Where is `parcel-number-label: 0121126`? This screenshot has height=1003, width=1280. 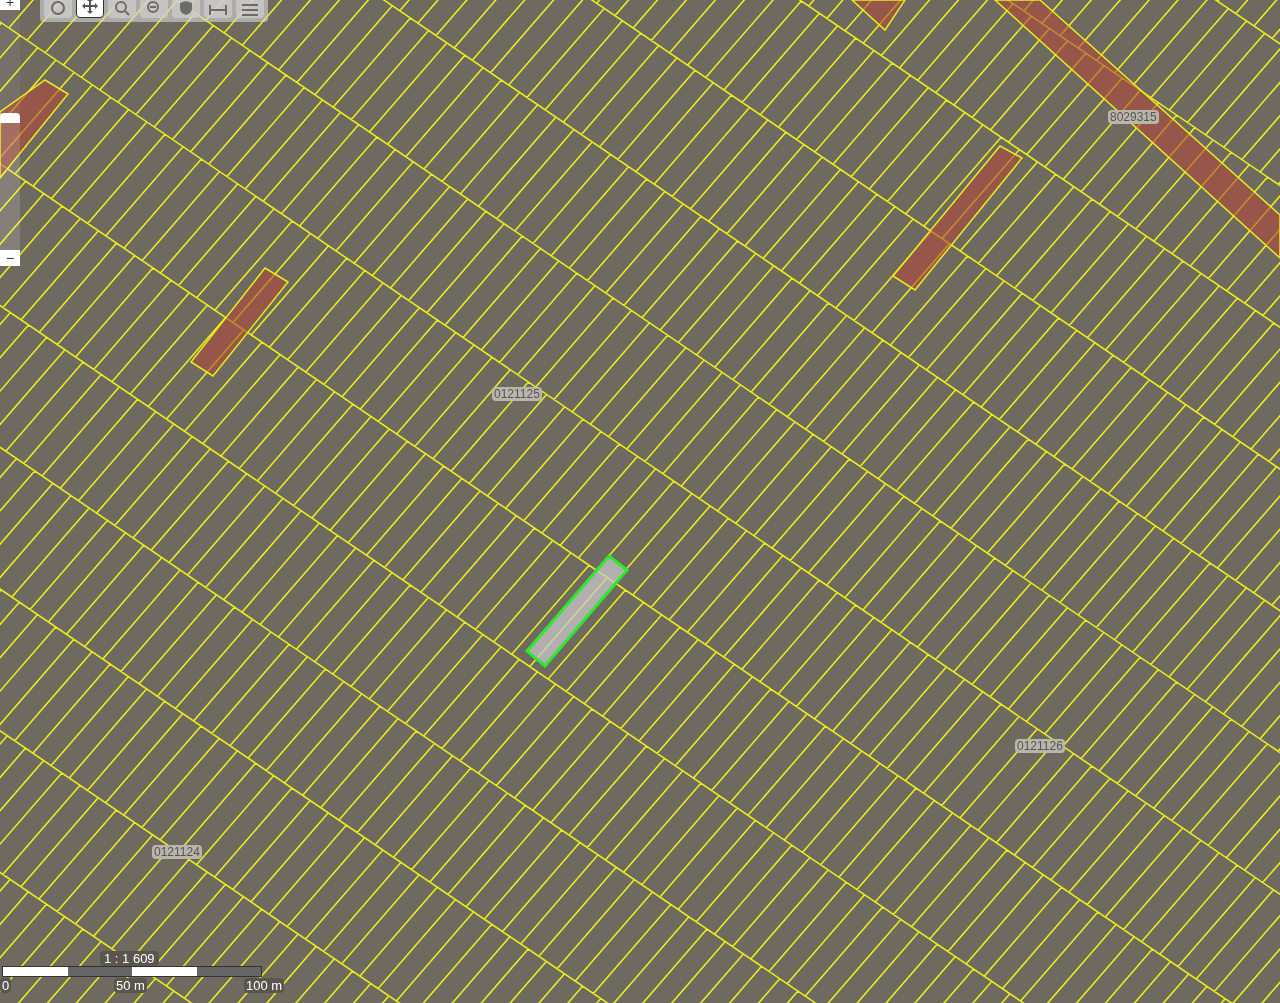 parcel-number-label: 0121126 is located at coordinates (1040, 746).